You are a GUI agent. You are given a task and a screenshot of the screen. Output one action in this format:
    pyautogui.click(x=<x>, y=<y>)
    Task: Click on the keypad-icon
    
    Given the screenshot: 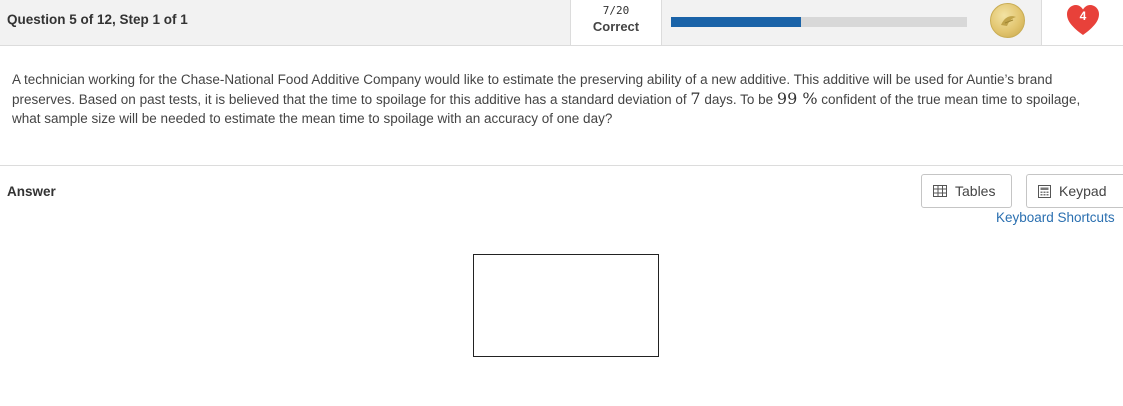 What is the action you would take?
    pyautogui.click(x=1044, y=191)
    